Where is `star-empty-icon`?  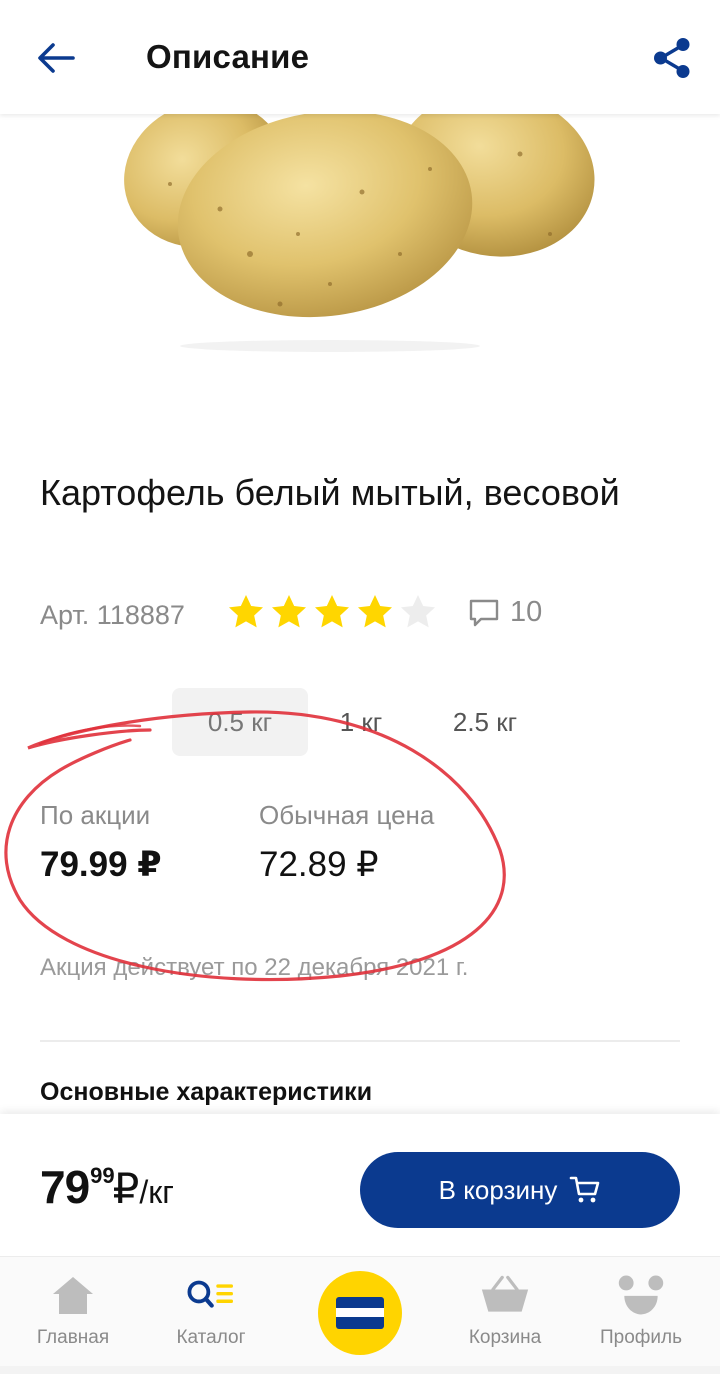 star-empty-icon is located at coordinates (418, 611).